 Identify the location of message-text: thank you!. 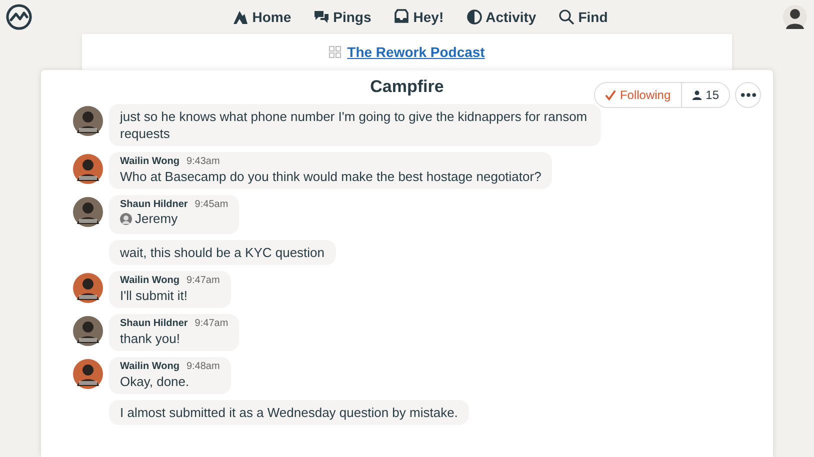
(150, 338).